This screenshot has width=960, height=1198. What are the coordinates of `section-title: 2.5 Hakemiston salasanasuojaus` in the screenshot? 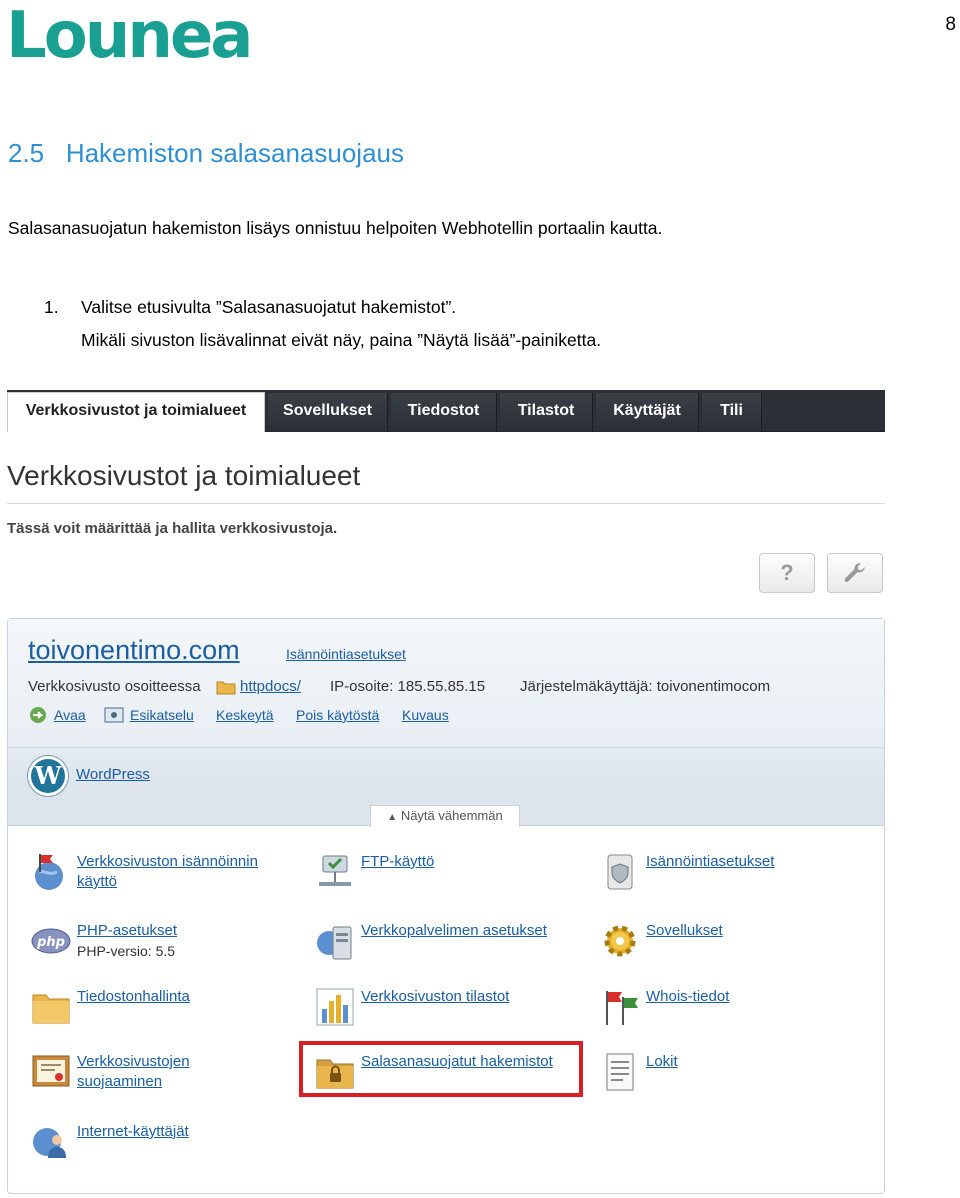 It's located at (206, 153).